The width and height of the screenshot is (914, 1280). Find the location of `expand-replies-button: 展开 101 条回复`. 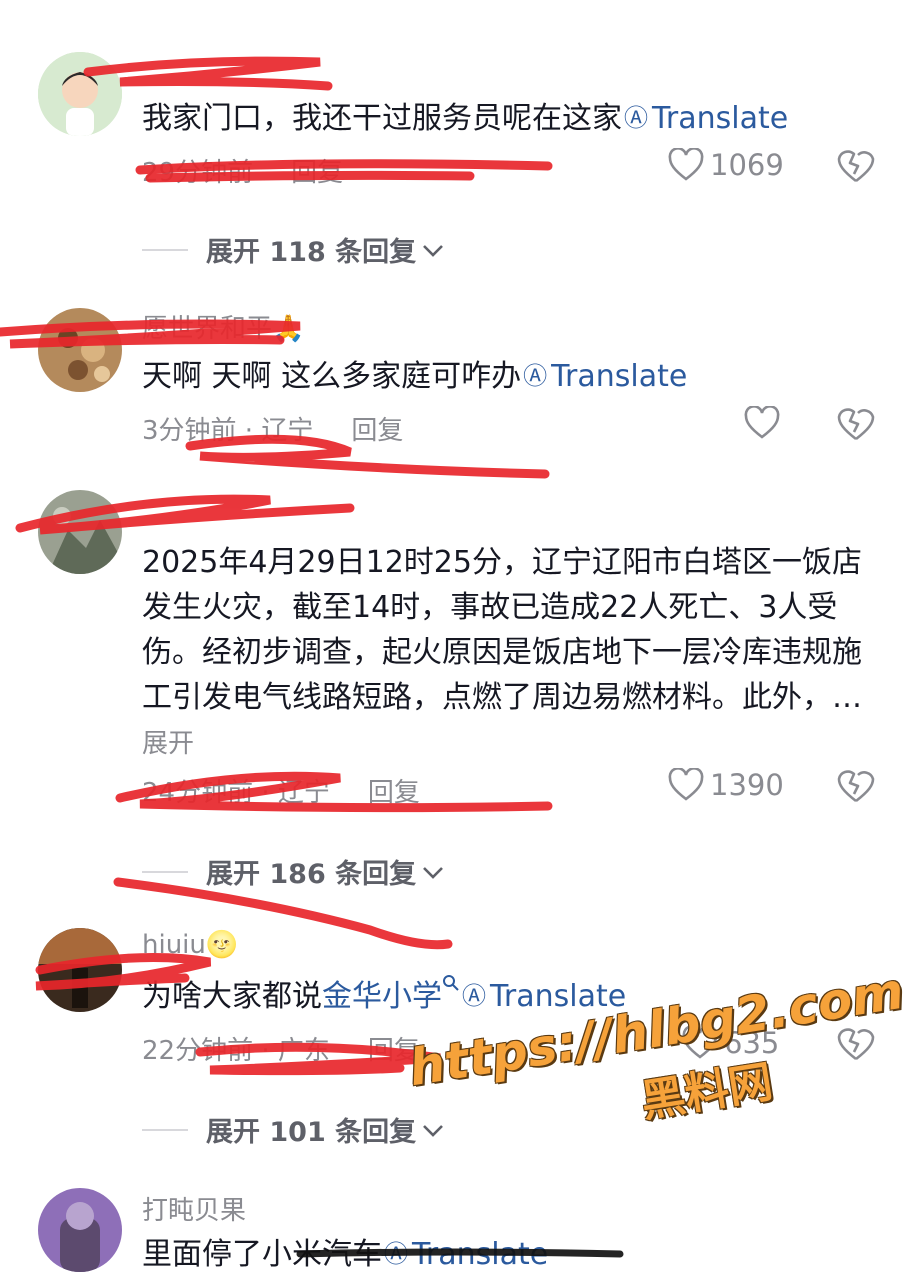

expand-replies-button: 展开 101 条回复 is located at coordinates (293, 1129).